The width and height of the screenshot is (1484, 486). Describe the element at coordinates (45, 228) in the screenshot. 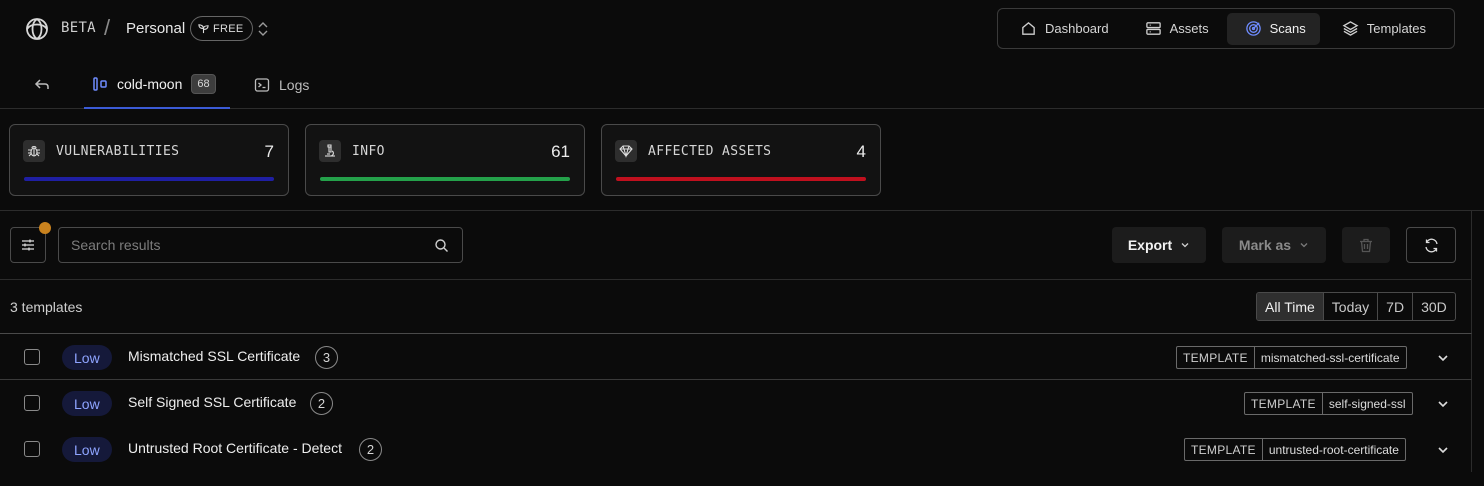

I see `filter-active-indicator` at that location.